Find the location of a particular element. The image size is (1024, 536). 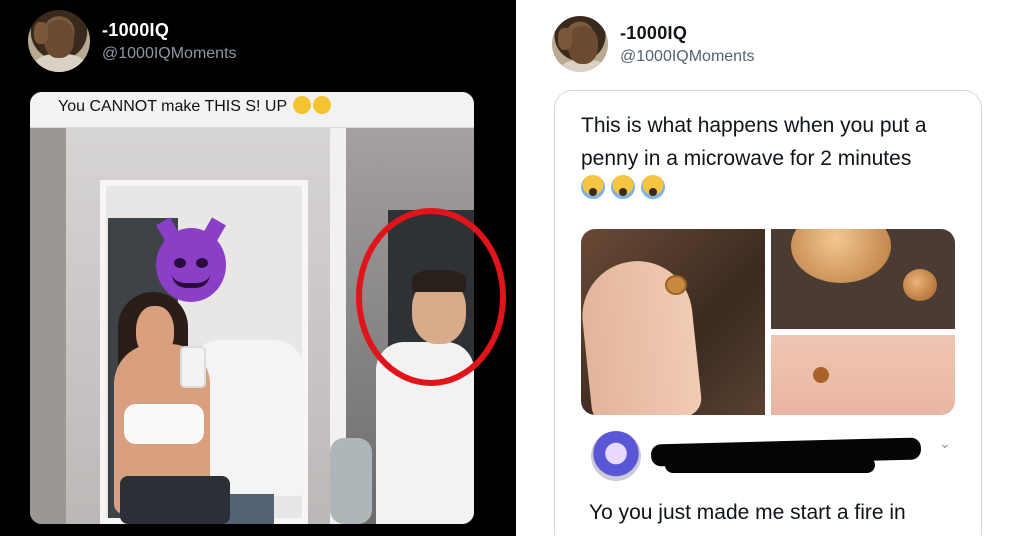

photo-caption-text: You CANNOT make THIS S! UP is located at coordinates (172, 106).